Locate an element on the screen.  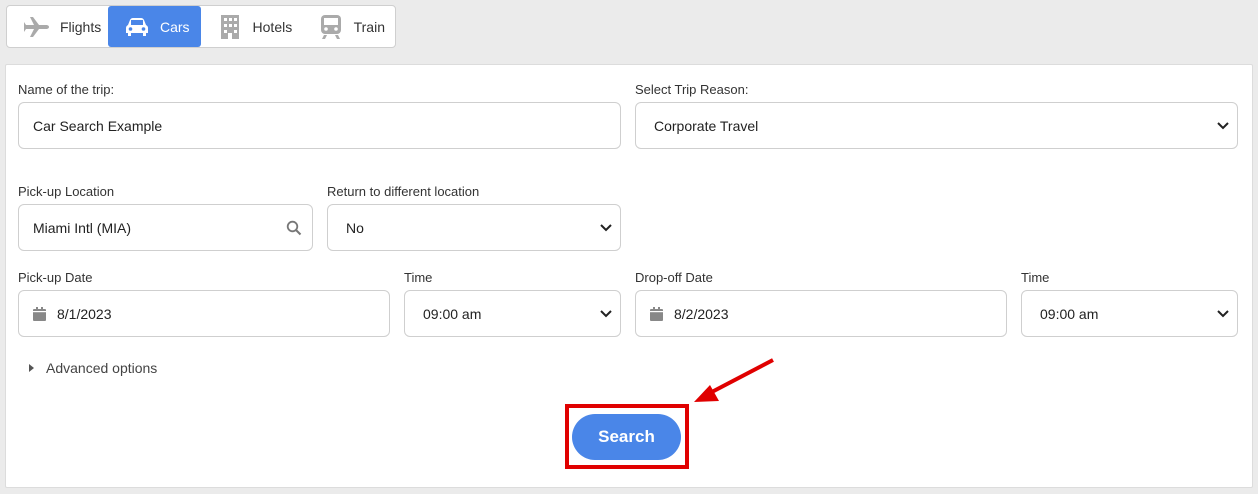
travel-type-tabs: Flights Cars Hotels Train is located at coordinates (201, 26).